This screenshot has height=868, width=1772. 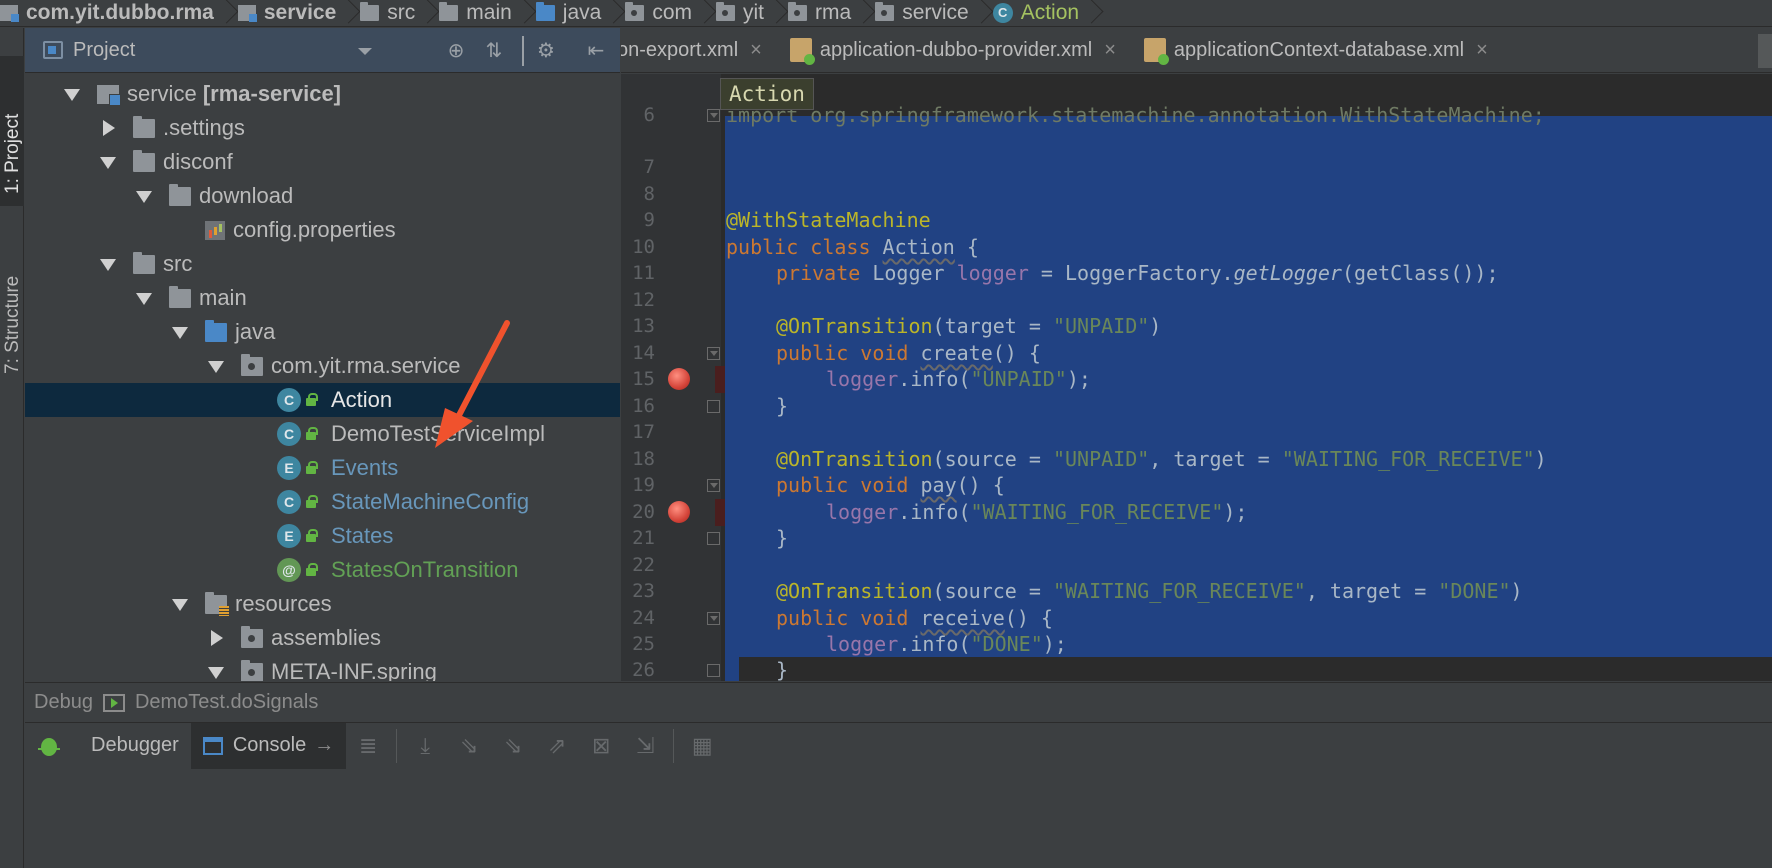 I want to click on locate-target-icon: ⊕, so click(x=456, y=51).